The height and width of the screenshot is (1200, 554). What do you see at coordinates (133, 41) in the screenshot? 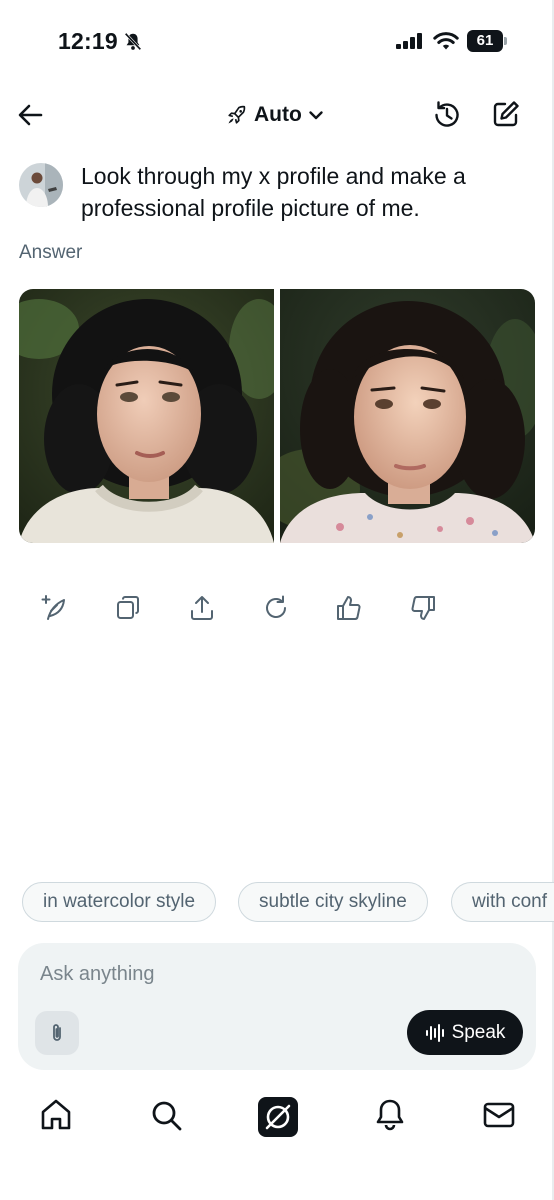
I see `silent-bell-icon` at bounding box center [133, 41].